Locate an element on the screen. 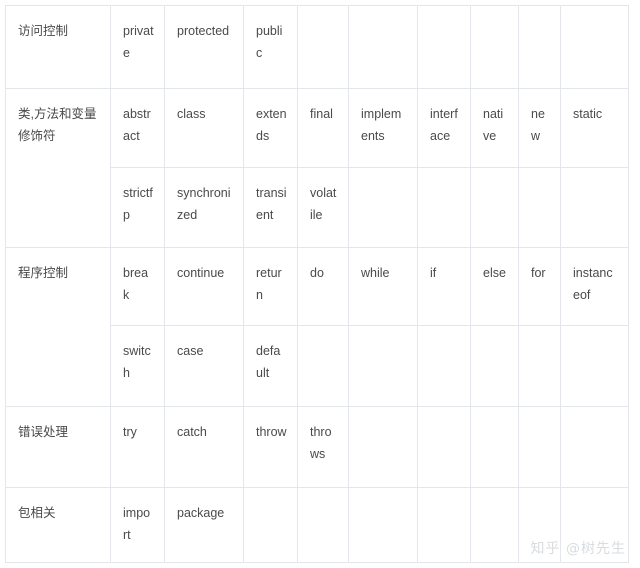 The image size is (640, 568). keyword-cell: synchronized is located at coordinates (204, 207).